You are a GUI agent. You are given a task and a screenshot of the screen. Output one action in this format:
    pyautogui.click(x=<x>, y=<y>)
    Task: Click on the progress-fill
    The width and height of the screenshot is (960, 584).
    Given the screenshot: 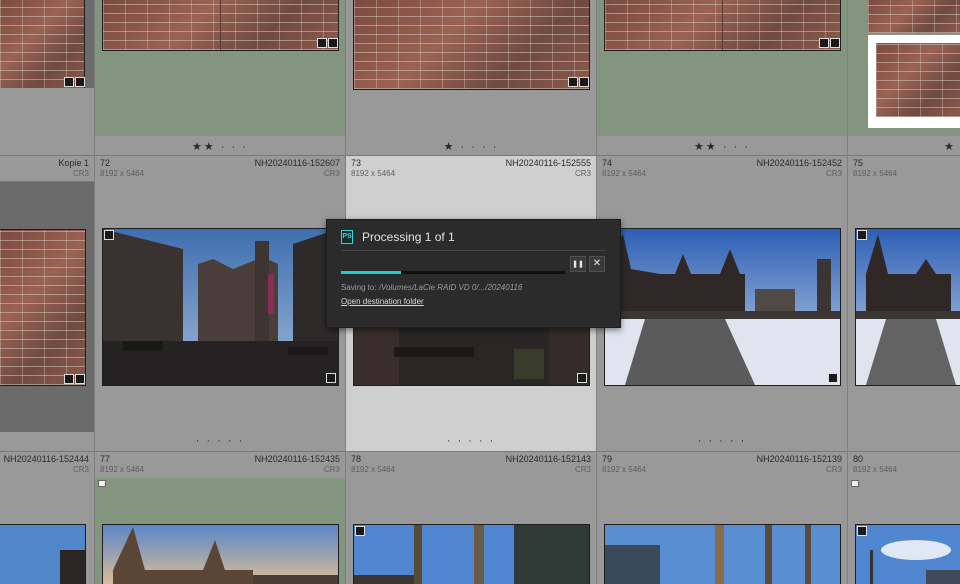 What is the action you would take?
    pyautogui.click(x=371, y=272)
    